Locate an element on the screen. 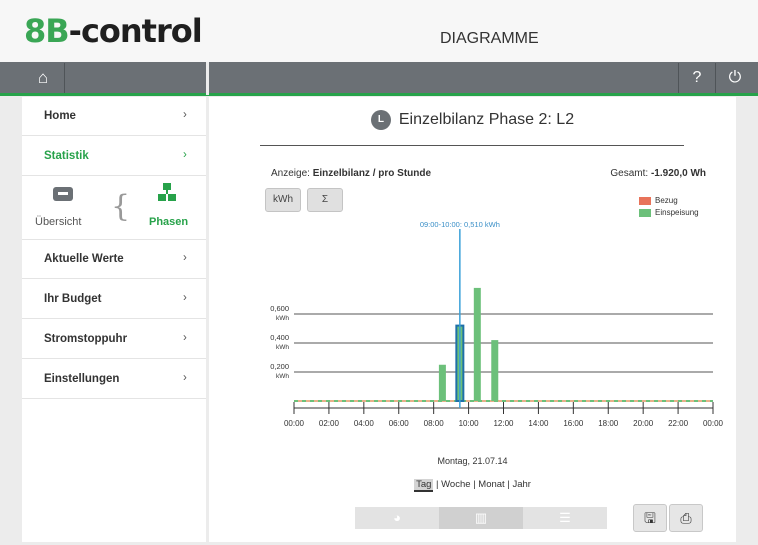 Image resolution: width=758 pixels, height=545 pixels. save-button: 🖫 is located at coordinates (650, 518).